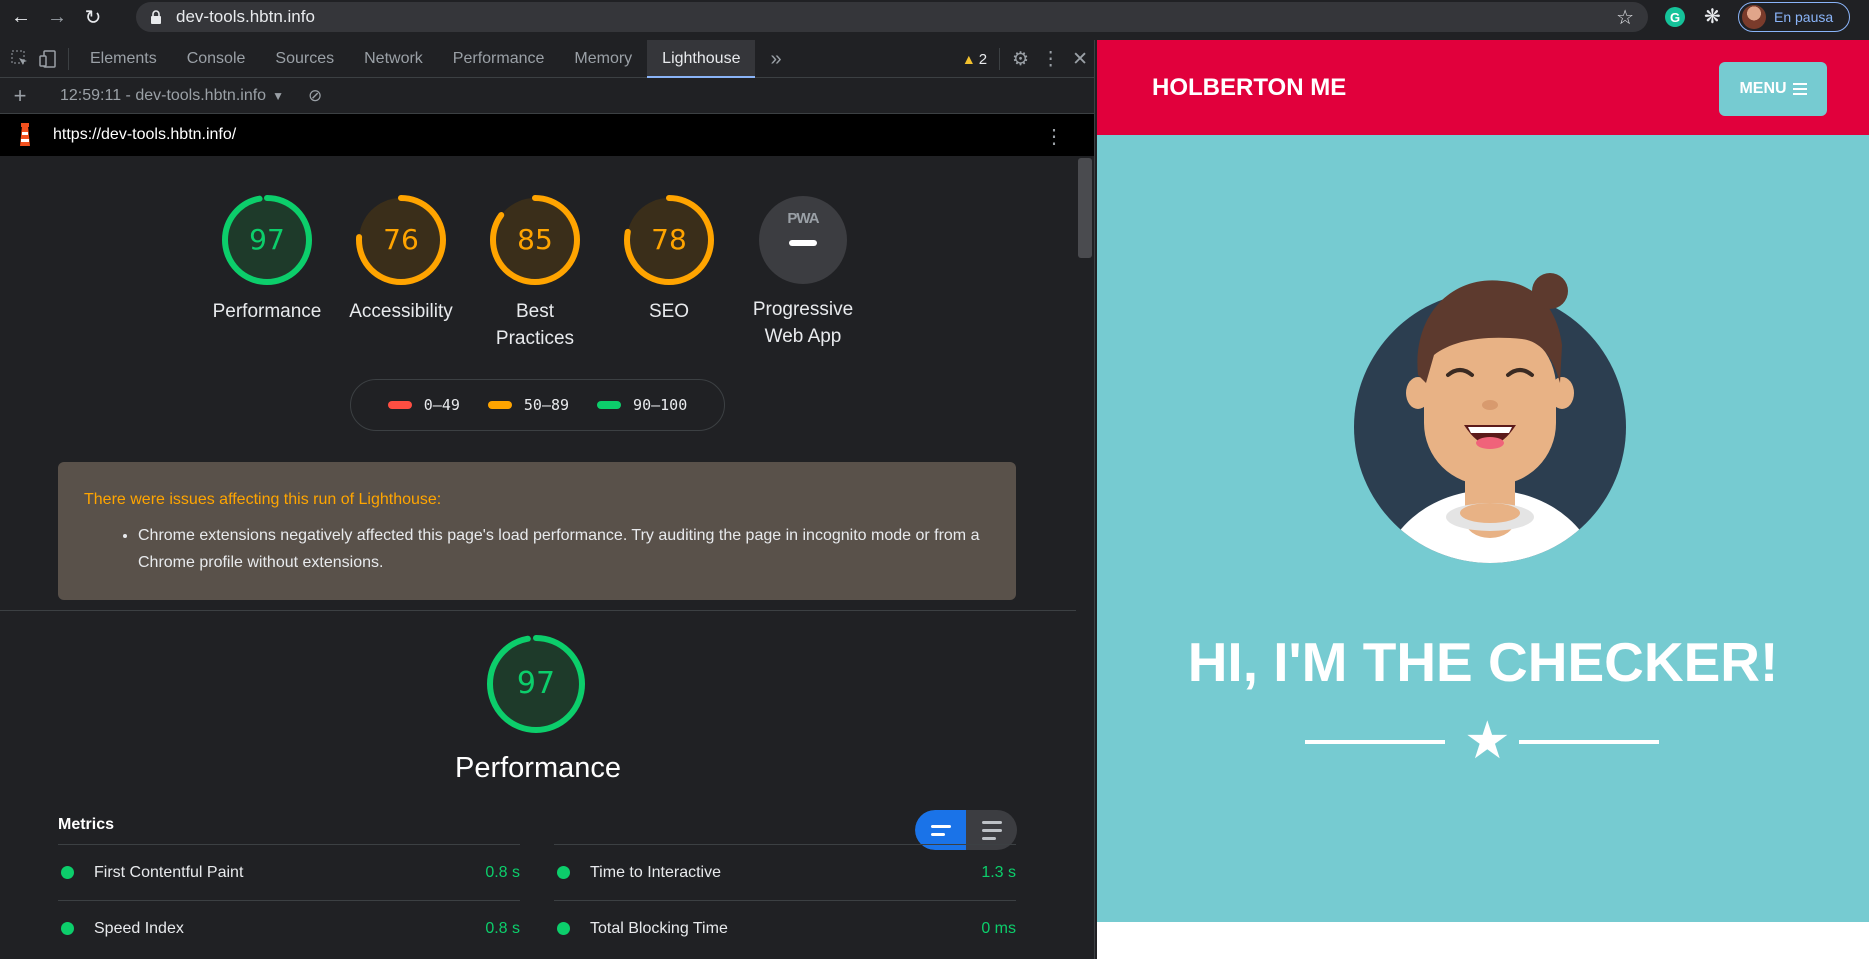  I want to click on new-report-plus-icon: +, so click(20, 96).